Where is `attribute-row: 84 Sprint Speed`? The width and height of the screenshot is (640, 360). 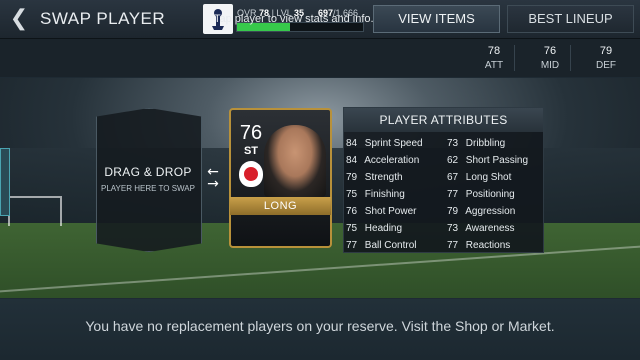 attribute-row: 84 Sprint Speed is located at coordinates (384, 143).